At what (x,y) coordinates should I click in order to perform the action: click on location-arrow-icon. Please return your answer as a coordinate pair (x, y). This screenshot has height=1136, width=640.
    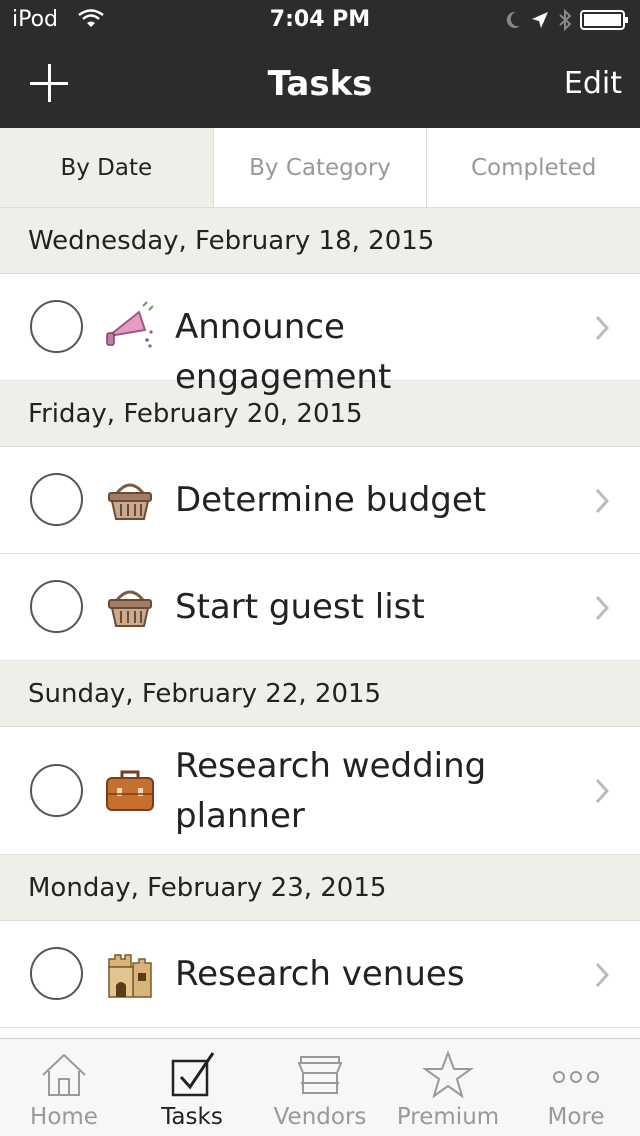
    Looking at the image, I should click on (540, 20).